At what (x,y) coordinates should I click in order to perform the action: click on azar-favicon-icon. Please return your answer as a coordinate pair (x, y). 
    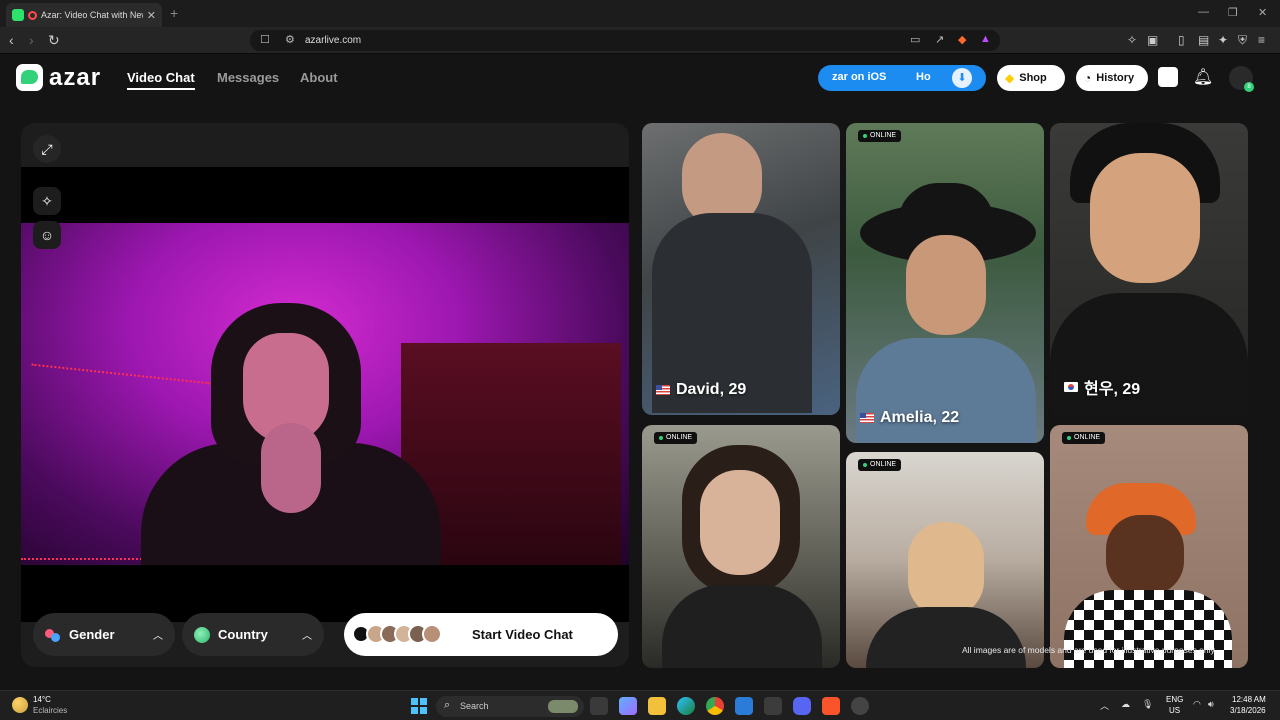
    Looking at the image, I should click on (18, 15).